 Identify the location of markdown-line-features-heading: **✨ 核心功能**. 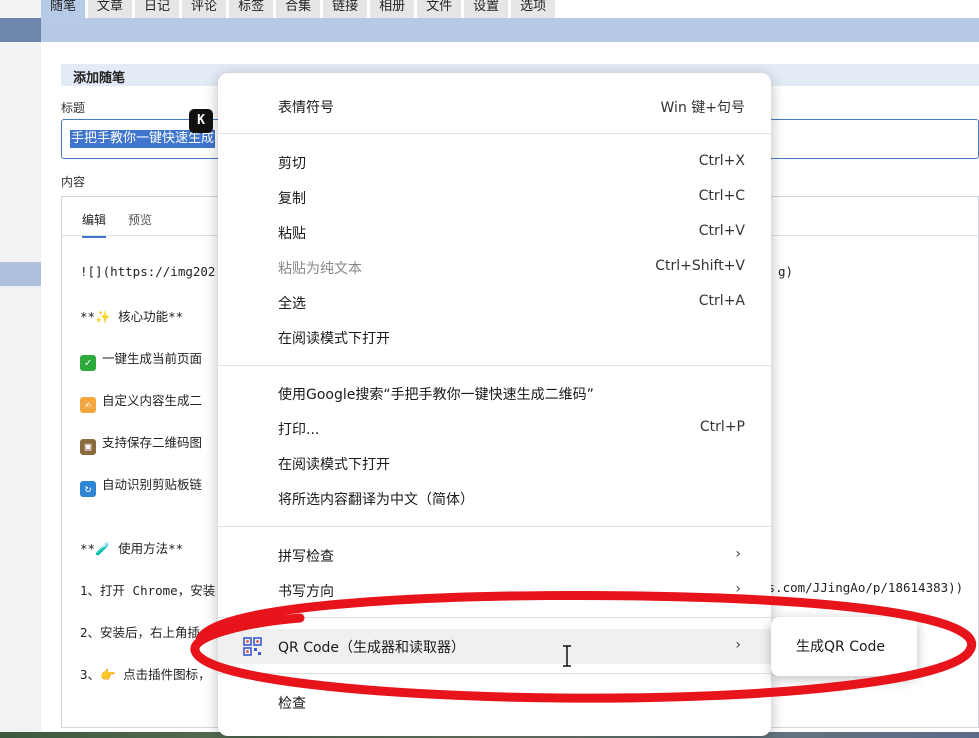
(131, 315).